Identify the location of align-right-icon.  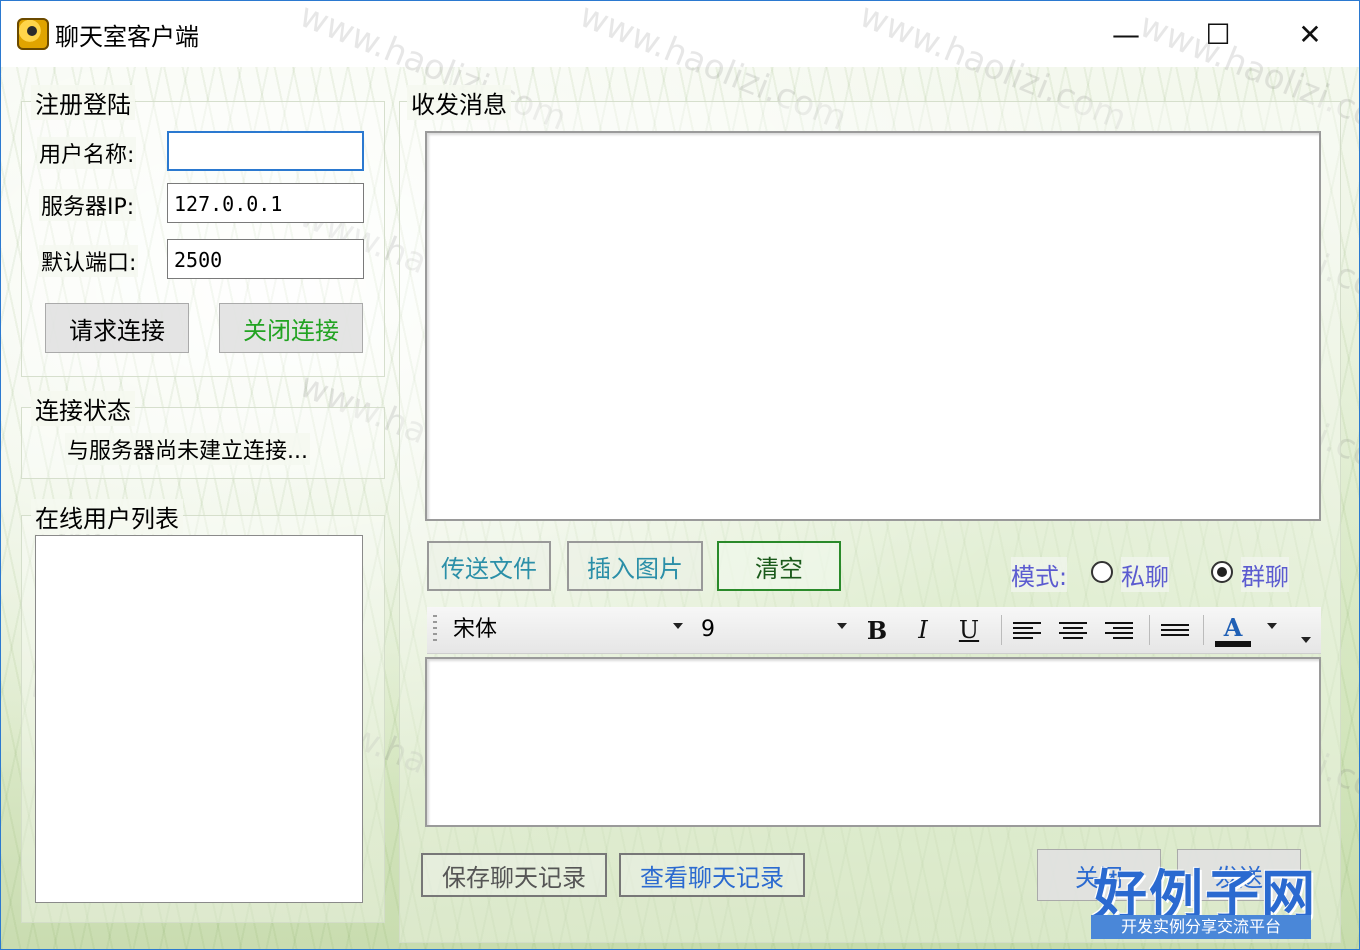
(1119, 630).